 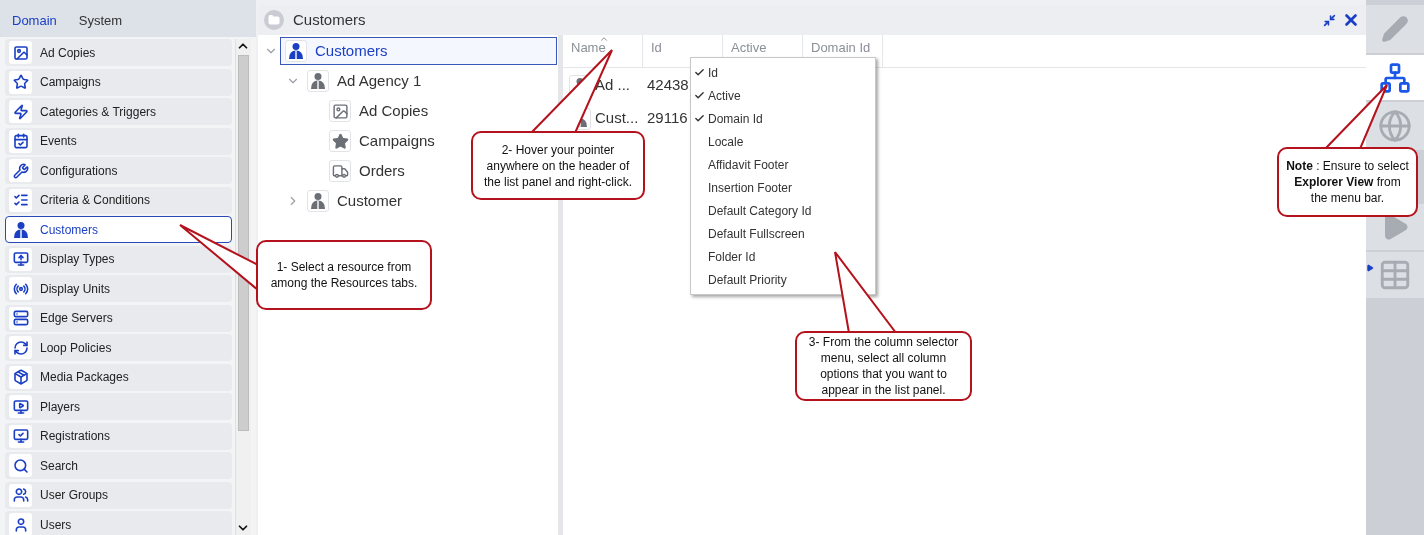 What do you see at coordinates (20, 141) in the screenshot?
I see `calendar-icon` at bounding box center [20, 141].